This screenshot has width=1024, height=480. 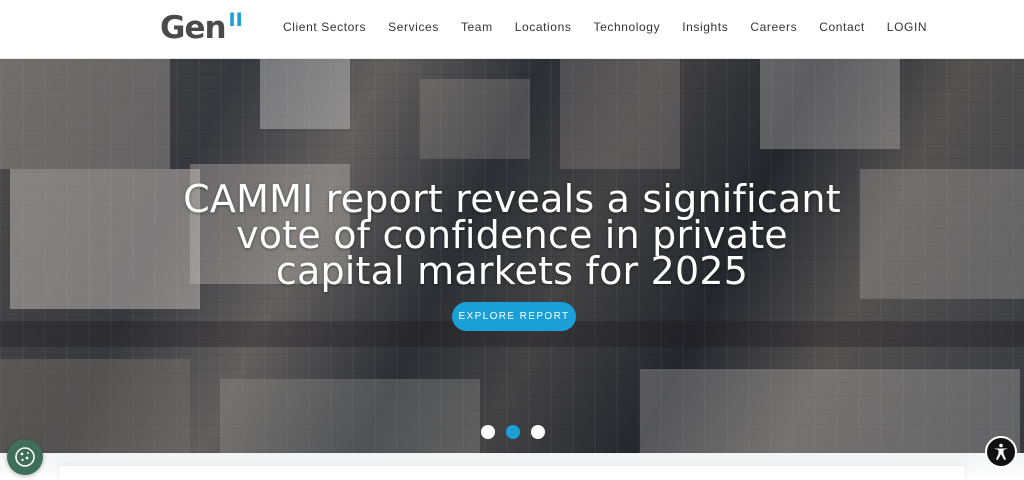 I want to click on nav-item-technology: Technology, so click(x=626, y=27).